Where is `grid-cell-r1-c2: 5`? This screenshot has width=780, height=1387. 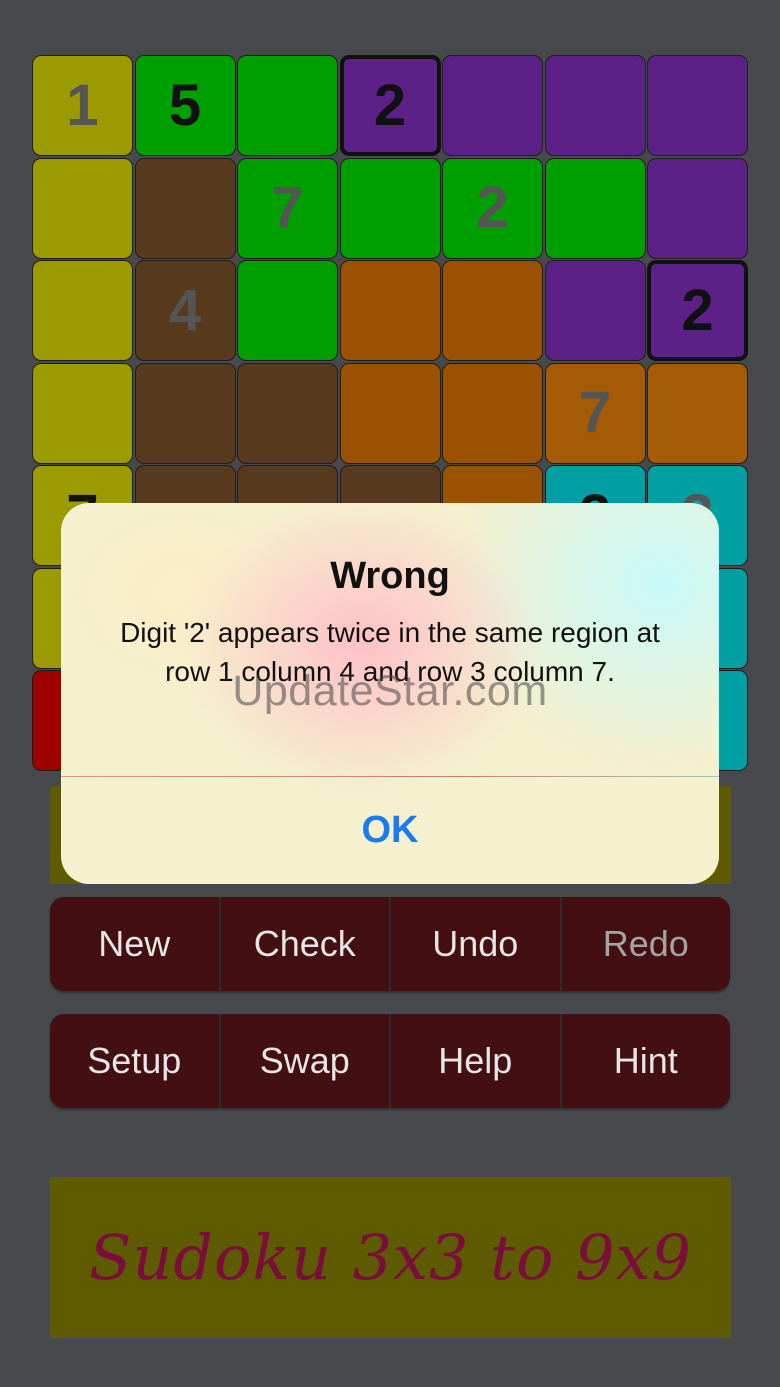
grid-cell-r1-c2: 5 is located at coordinates (185, 105).